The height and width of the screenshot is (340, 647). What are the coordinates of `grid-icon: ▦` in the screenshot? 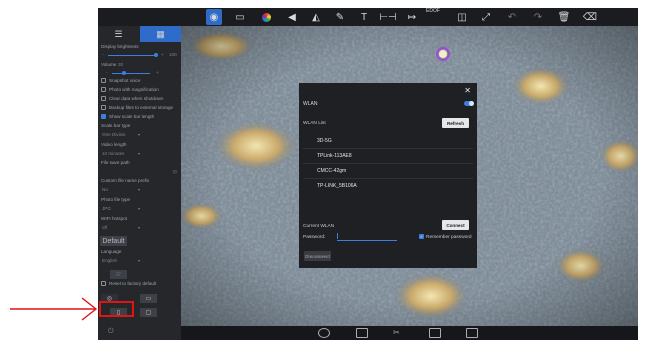 It's located at (160, 33).